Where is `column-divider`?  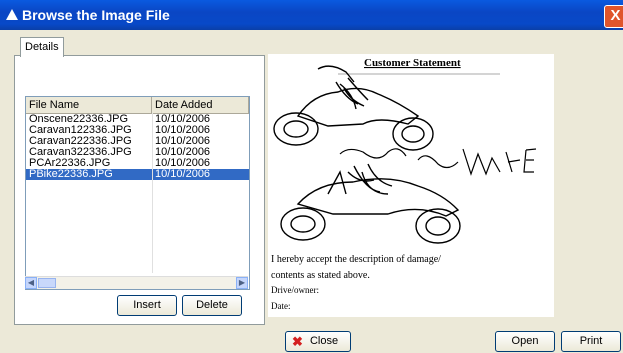
column-divider is located at coordinates (152, 193).